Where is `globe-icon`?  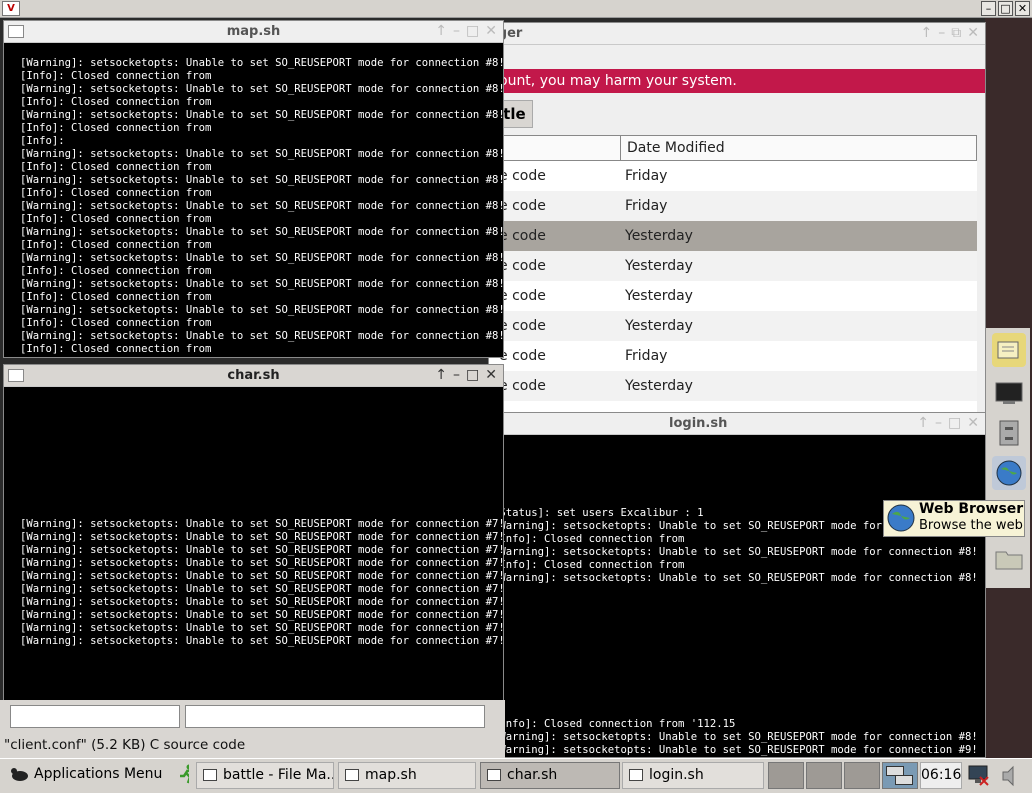
globe-icon is located at coordinates (901, 518).